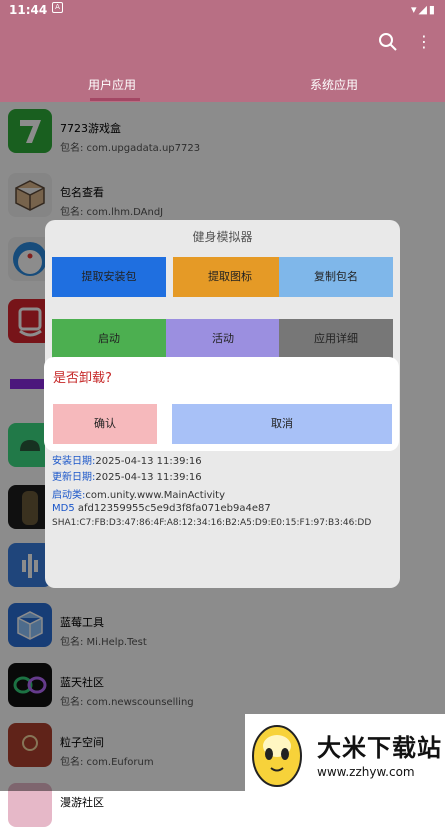  What do you see at coordinates (388, 42) in the screenshot?
I see `search-icon` at bounding box center [388, 42].